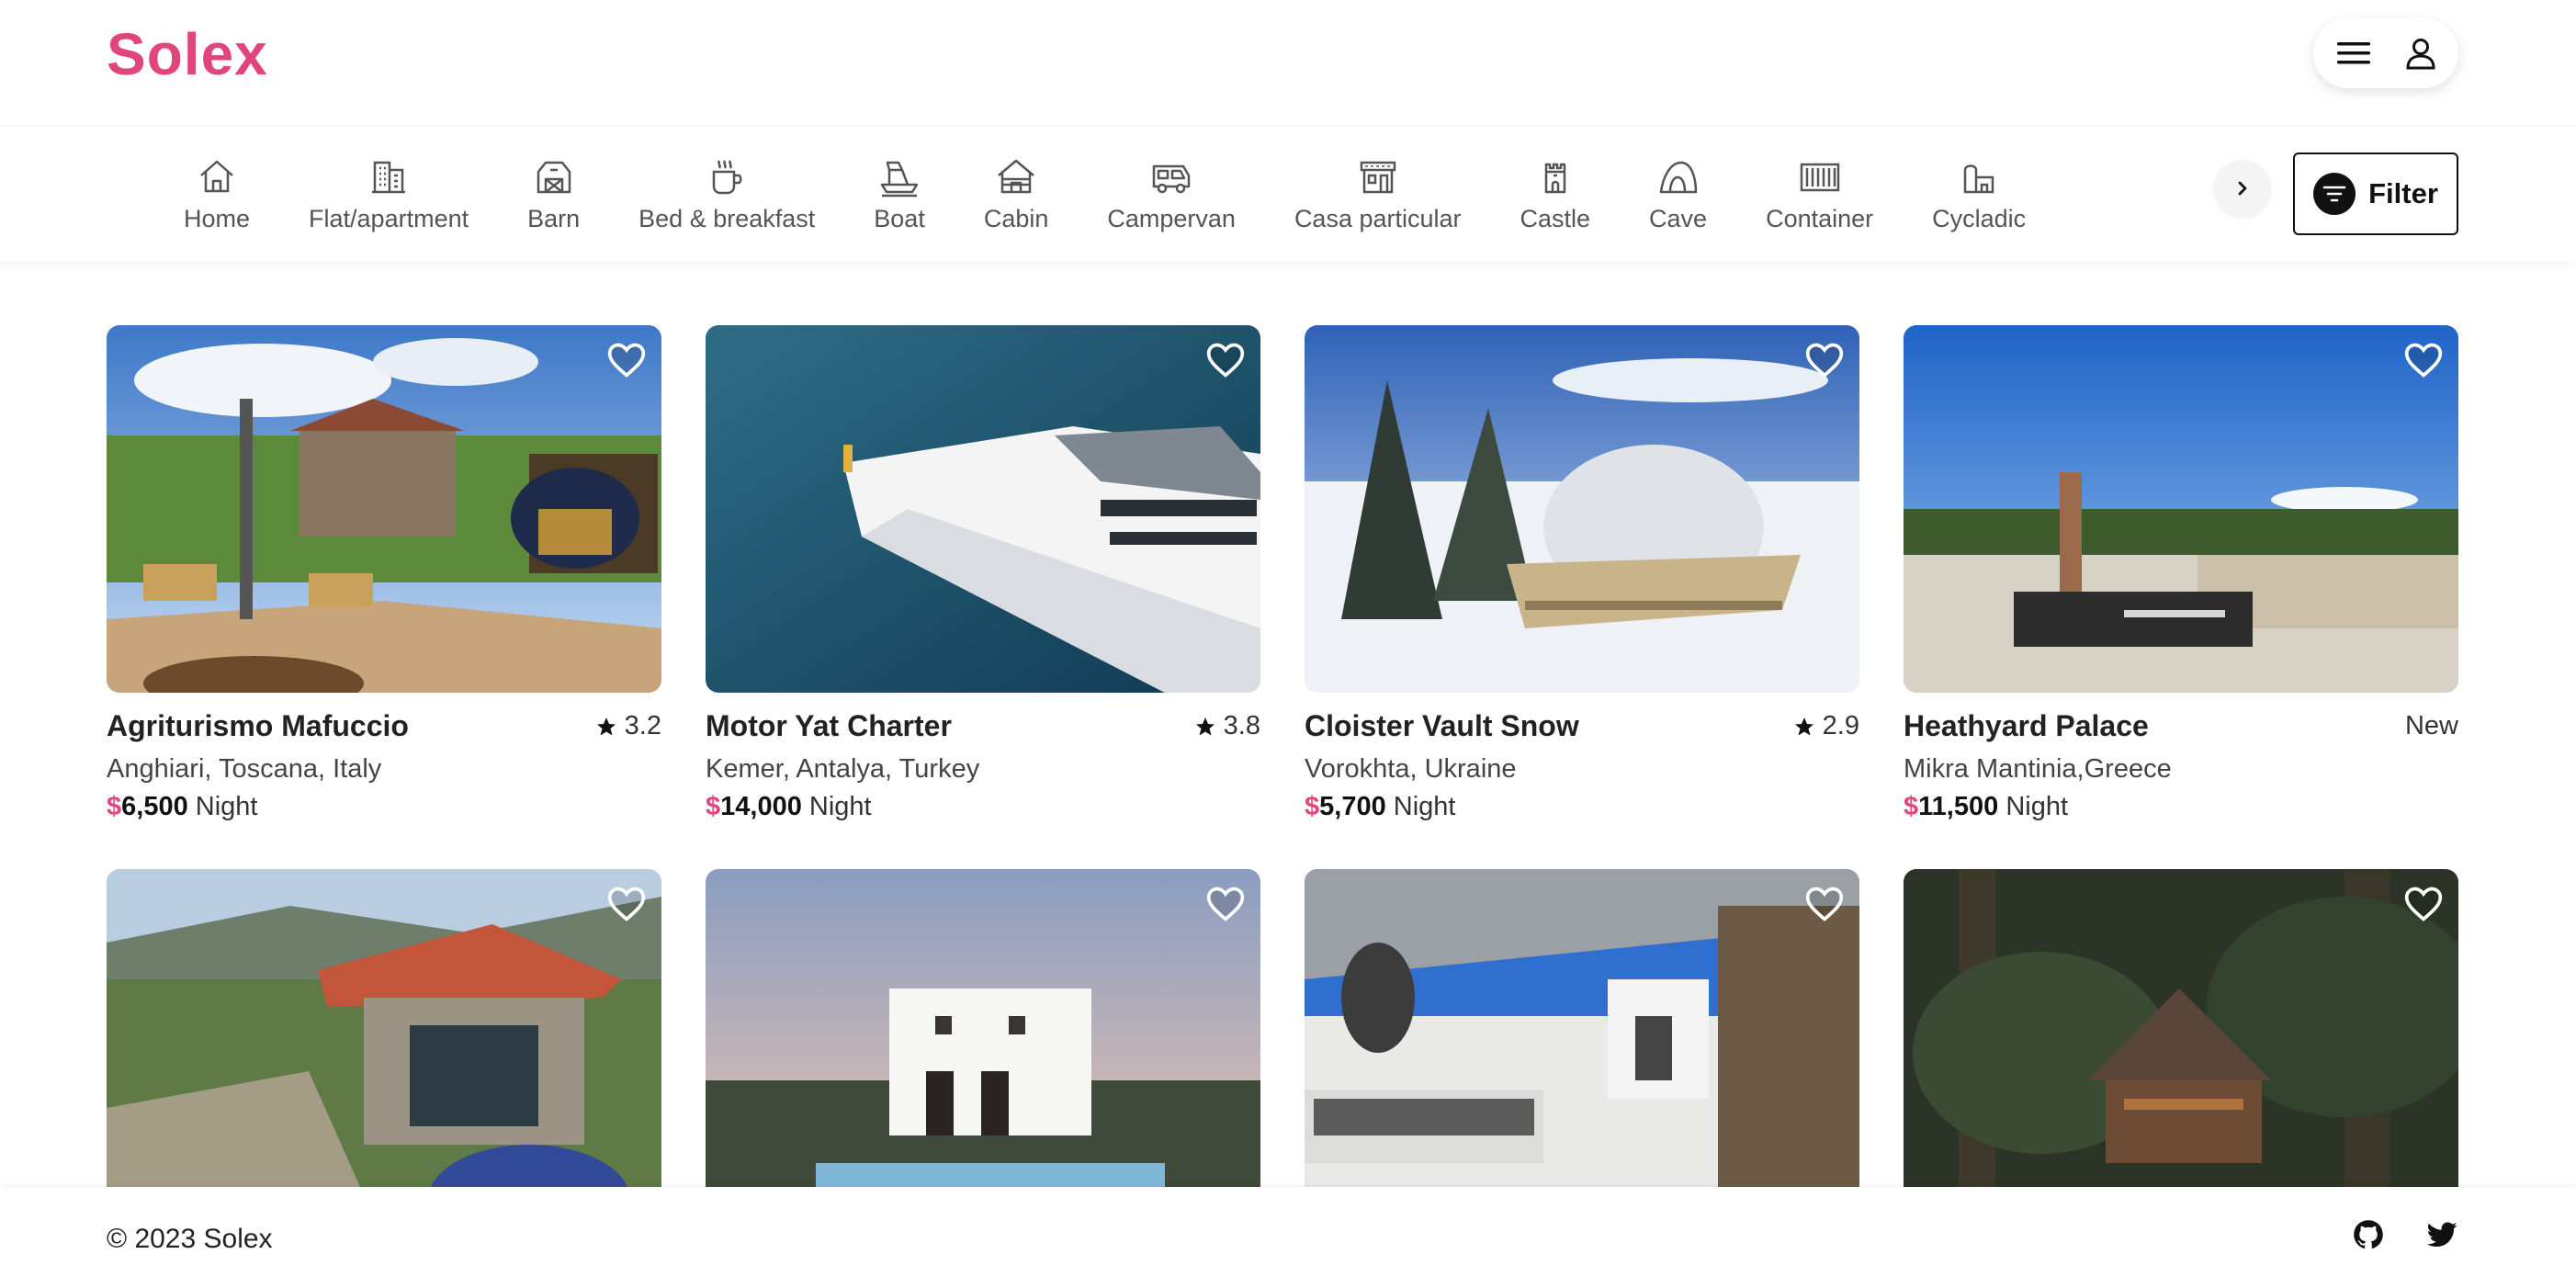  Describe the element at coordinates (554, 177) in the screenshot. I see `barn-icon` at that location.